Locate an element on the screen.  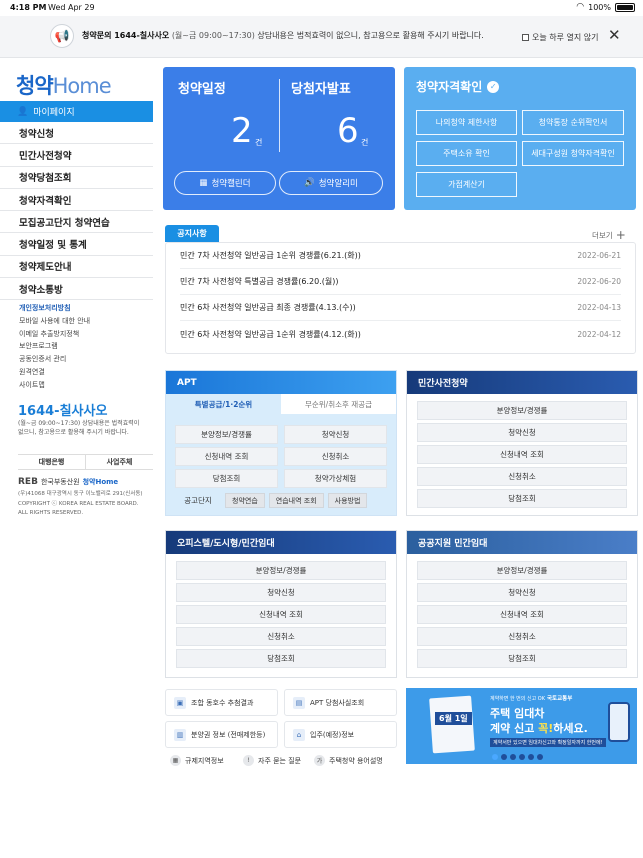
rental-win-check-button: 당첨조회 is located at coordinates (522, 658).